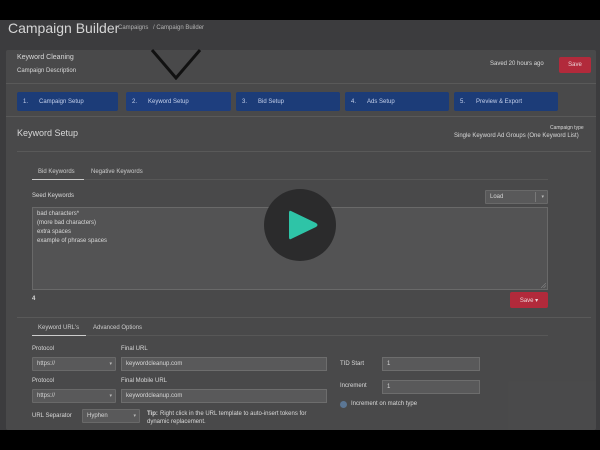 This screenshot has width=600, height=450. What do you see at coordinates (176, 64) in the screenshot?
I see `chevron-down-icon` at bounding box center [176, 64].